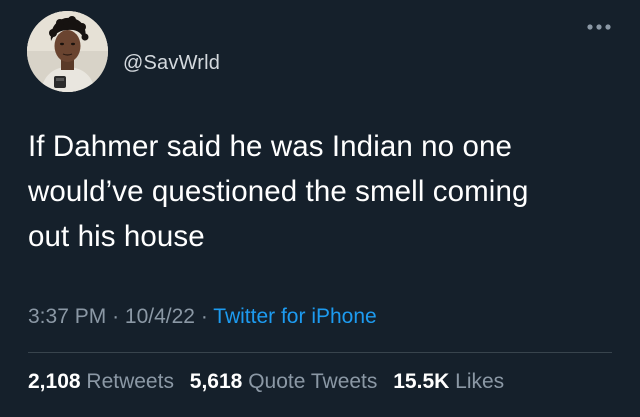 The width and height of the screenshot is (640, 417). What do you see at coordinates (294, 316) in the screenshot?
I see `tweet-source-link: Twitter for iPhone` at bounding box center [294, 316].